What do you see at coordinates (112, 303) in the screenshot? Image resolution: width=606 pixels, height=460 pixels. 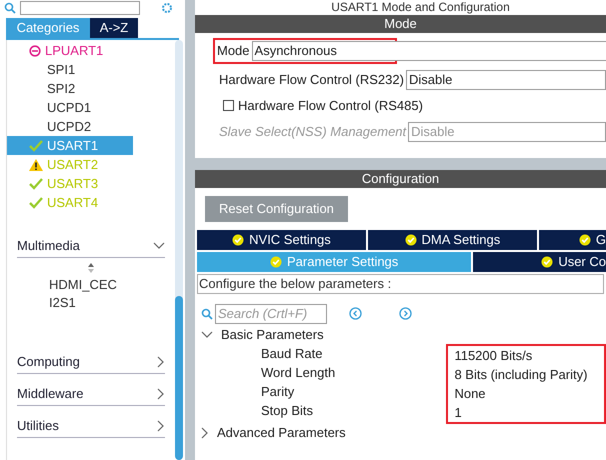 I see `peripheral-item: I2S1` at bounding box center [112, 303].